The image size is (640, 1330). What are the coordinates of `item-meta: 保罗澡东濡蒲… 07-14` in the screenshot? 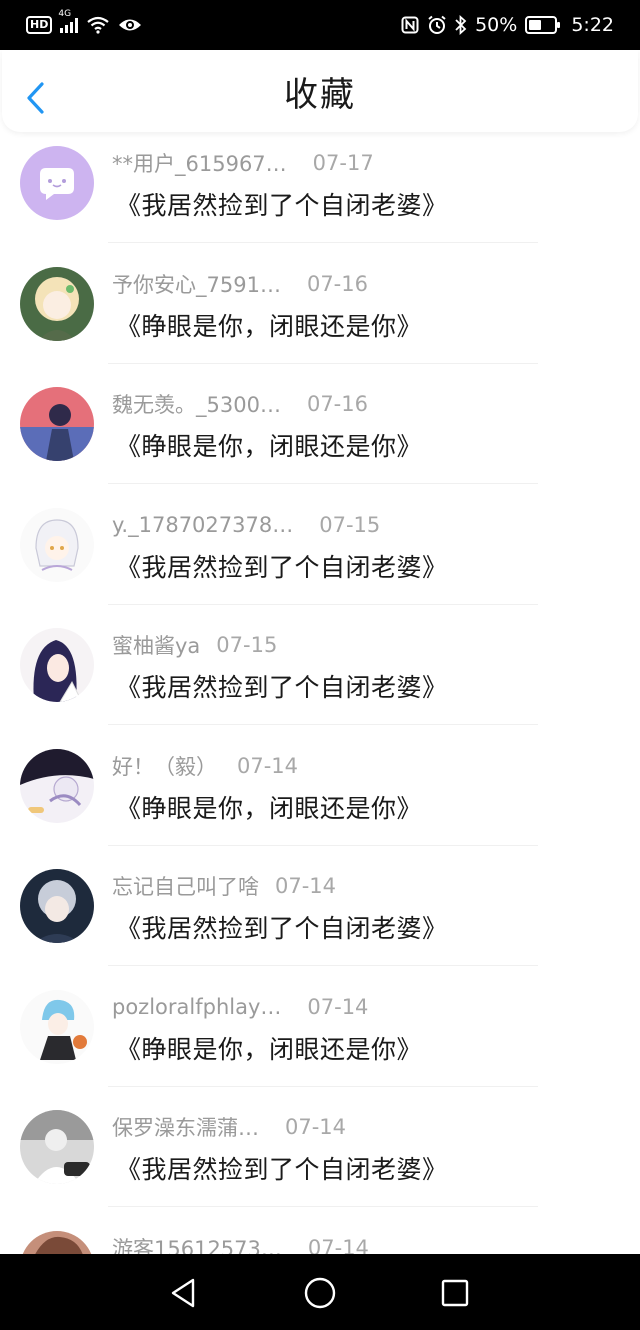 It's located at (229, 1127).